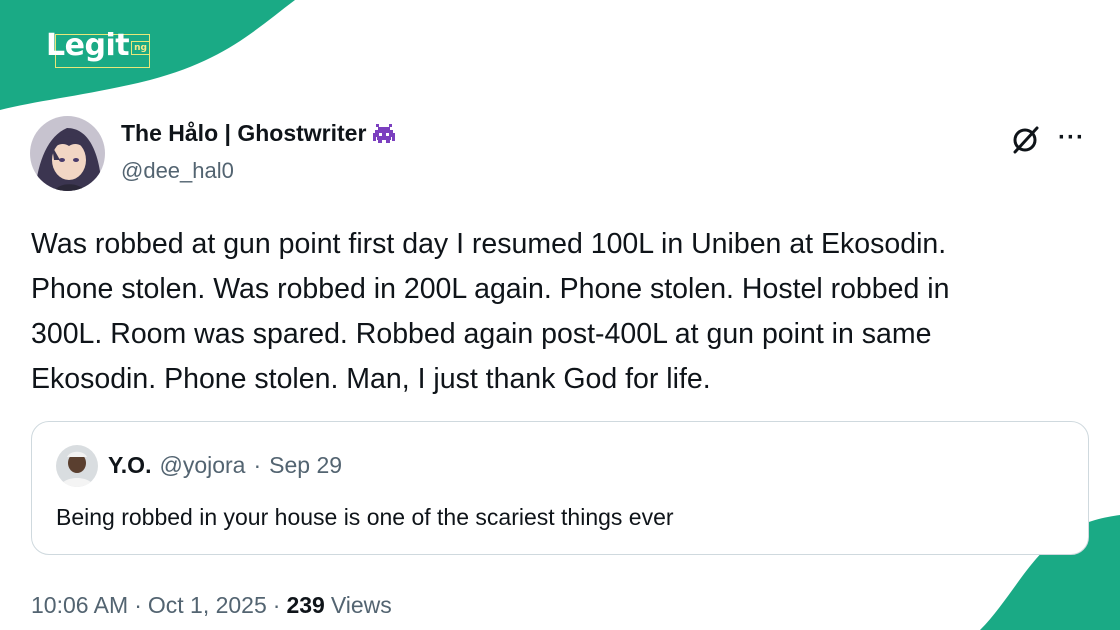 The image size is (1120, 630). I want to click on author-display-name: The Hålo | Ghostwriter, so click(259, 133).